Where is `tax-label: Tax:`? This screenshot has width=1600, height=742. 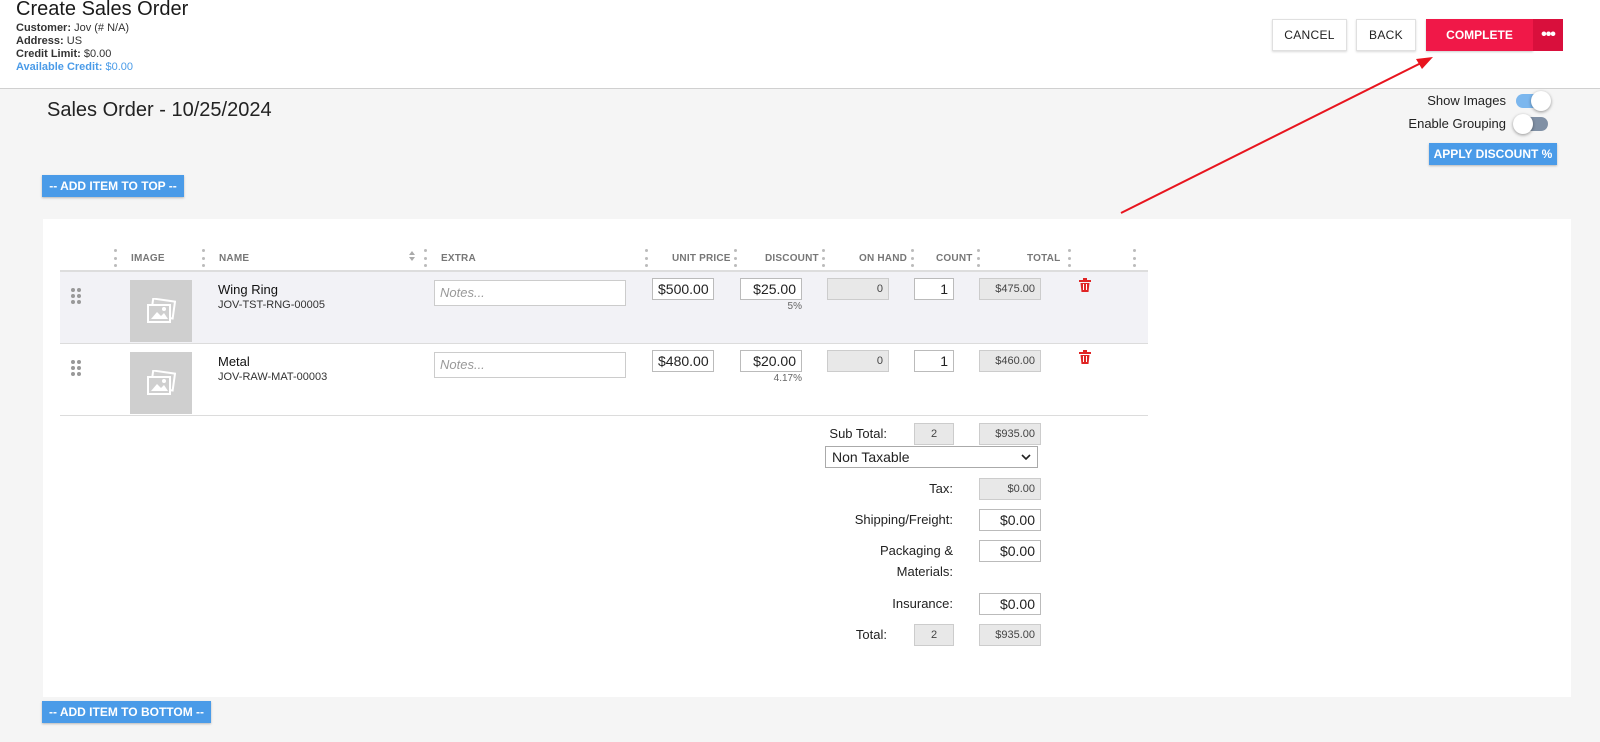 tax-label: Tax: is located at coordinates (941, 488).